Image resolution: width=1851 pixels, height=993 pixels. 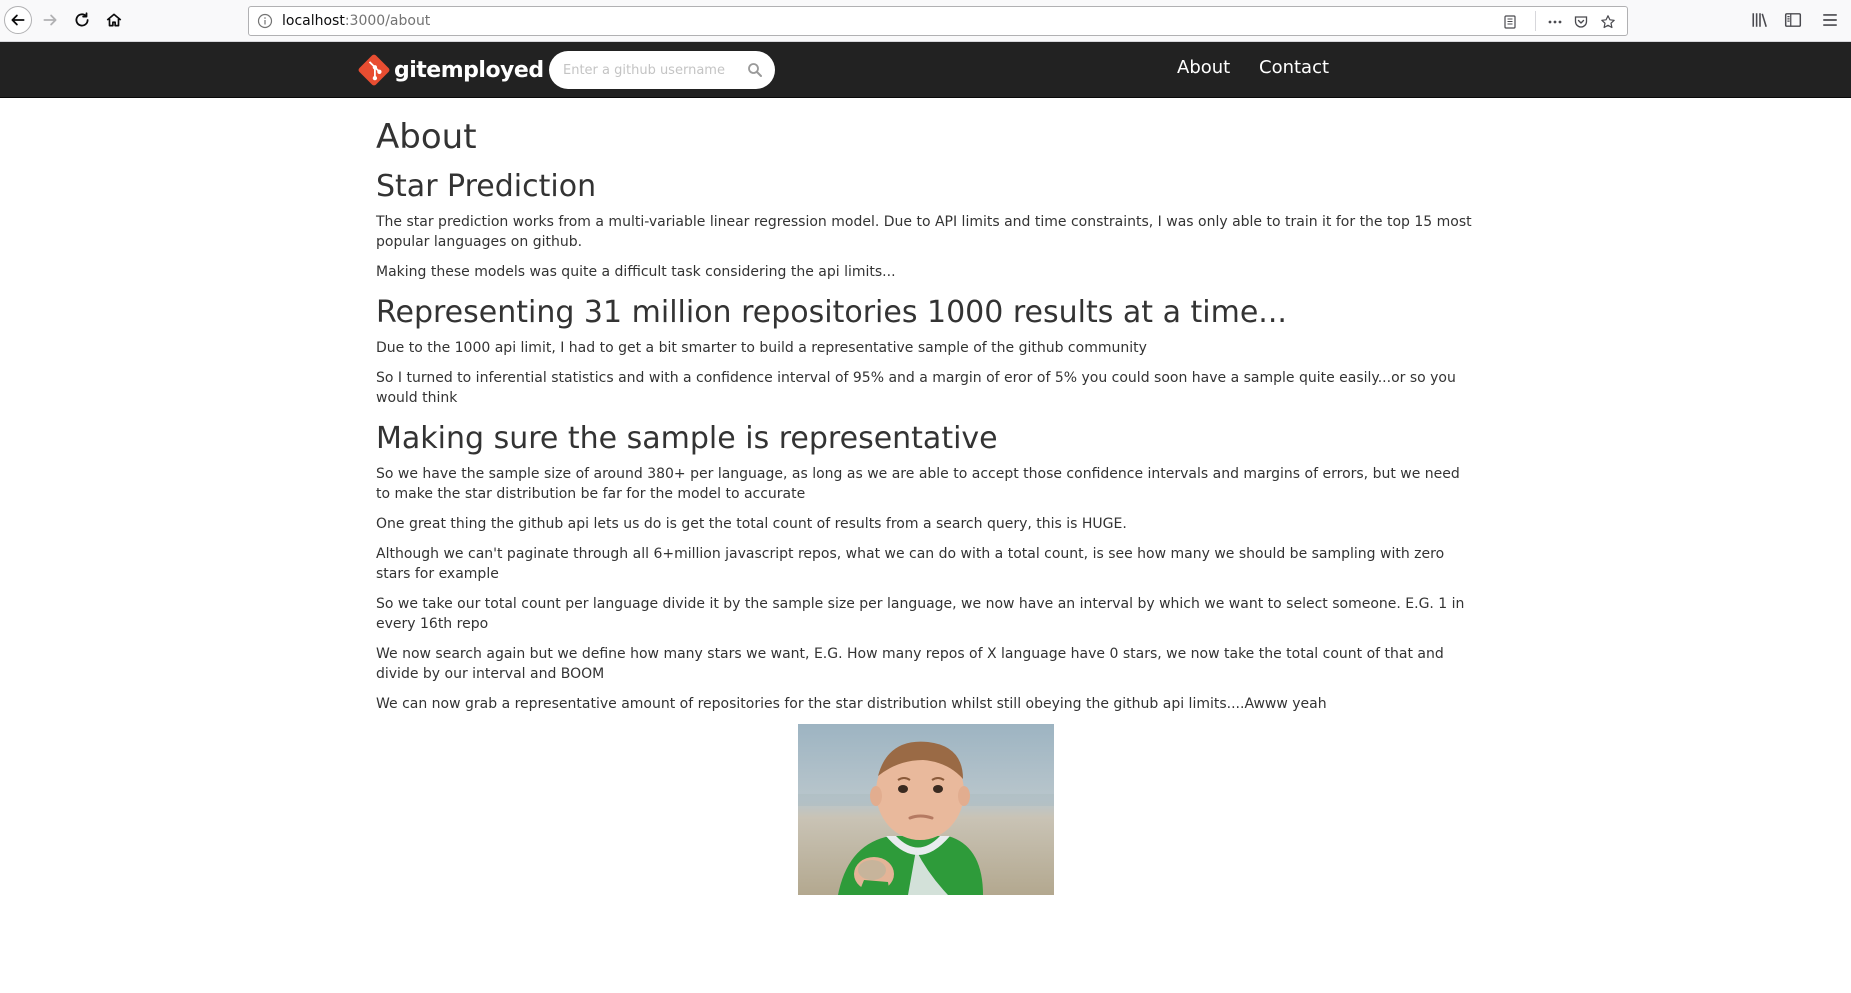 What do you see at coordinates (925, 70) in the screenshot?
I see `site-navbar: gitemployed About Contact` at bounding box center [925, 70].